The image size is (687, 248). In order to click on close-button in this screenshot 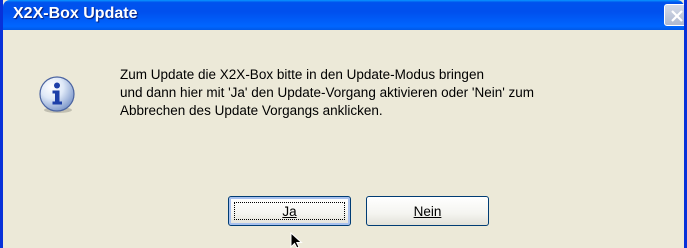, I will do `click(674, 15)`.